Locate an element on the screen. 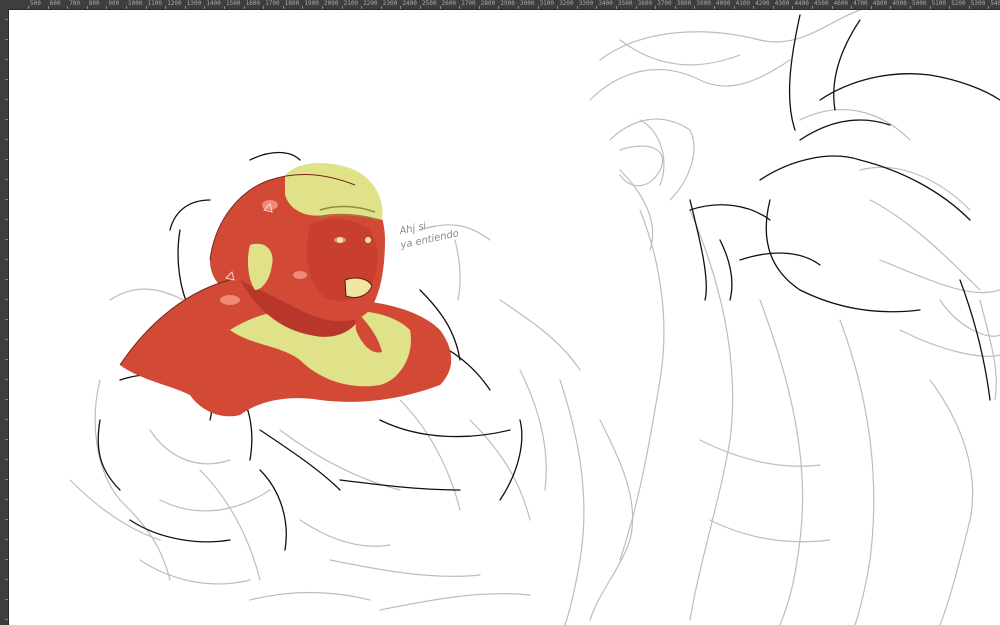 This screenshot has width=1000, height=625. ruler-tick-label: 4000 is located at coordinates (723, 3).